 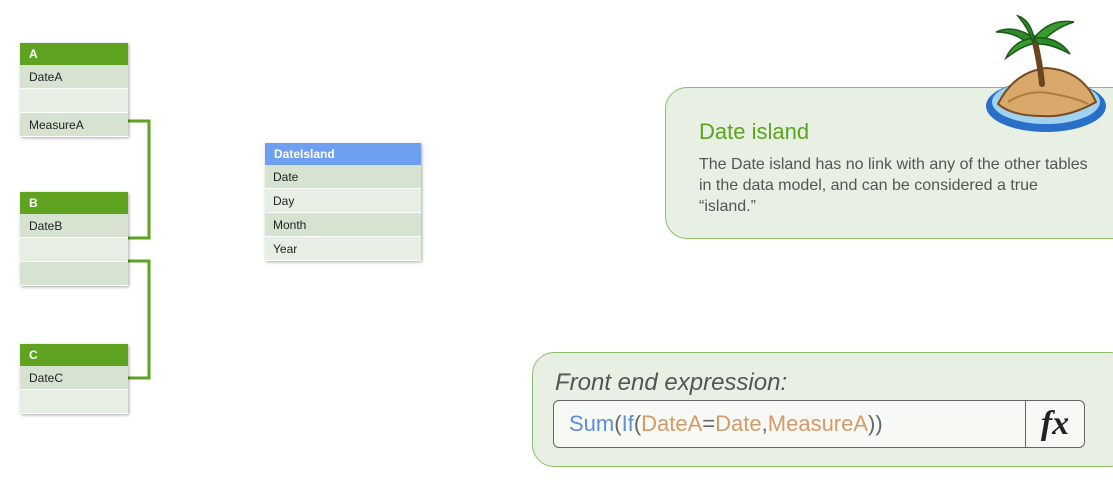 I want to click on equals-sign: =, so click(x=709, y=423).